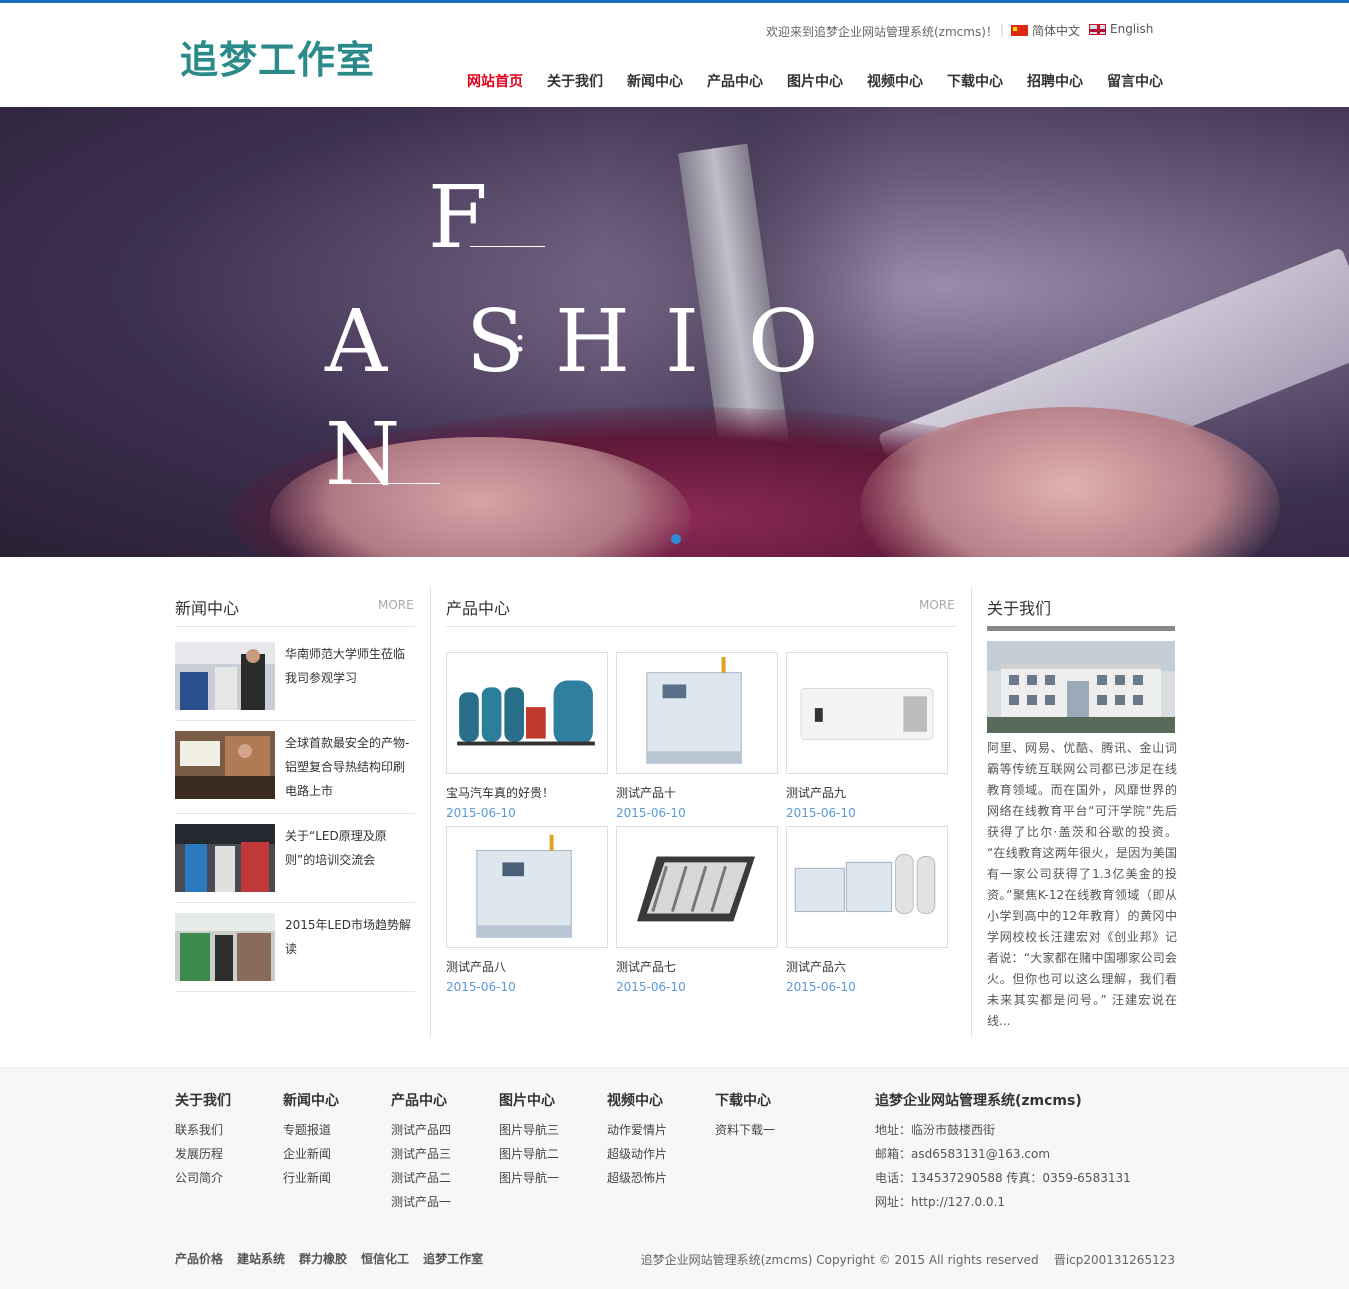 This screenshot has height=1289, width=1349. I want to click on friend-link: 追梦工作室, so click(453, 1258).